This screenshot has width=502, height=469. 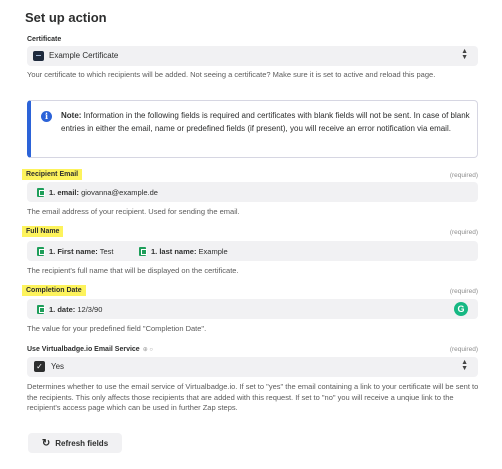 What do you see at coordinates (39, 366) in the screenshot?
I see `checkbox-icon: ✓` at bounding box center [39, 366].